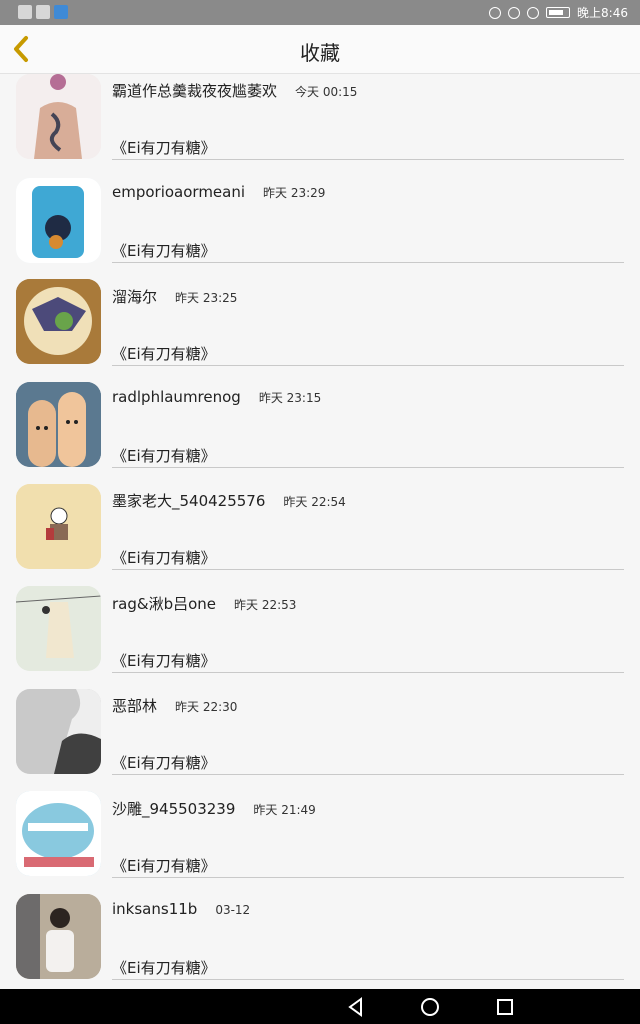  I want to click on item-name: 墨家老大_540425576, so click(188, 500).